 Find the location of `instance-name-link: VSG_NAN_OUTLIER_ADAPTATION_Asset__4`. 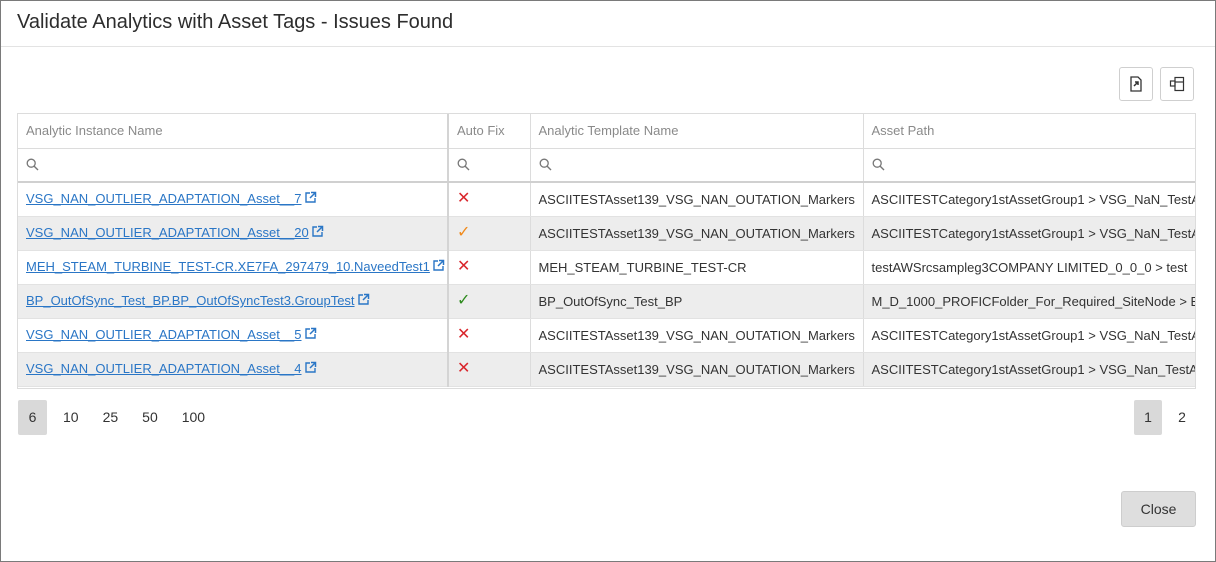

instance-name-link: VSG_NAN_OUTLIER_ADAPTATION_Asset__4 is located at coordinates (164, 368).